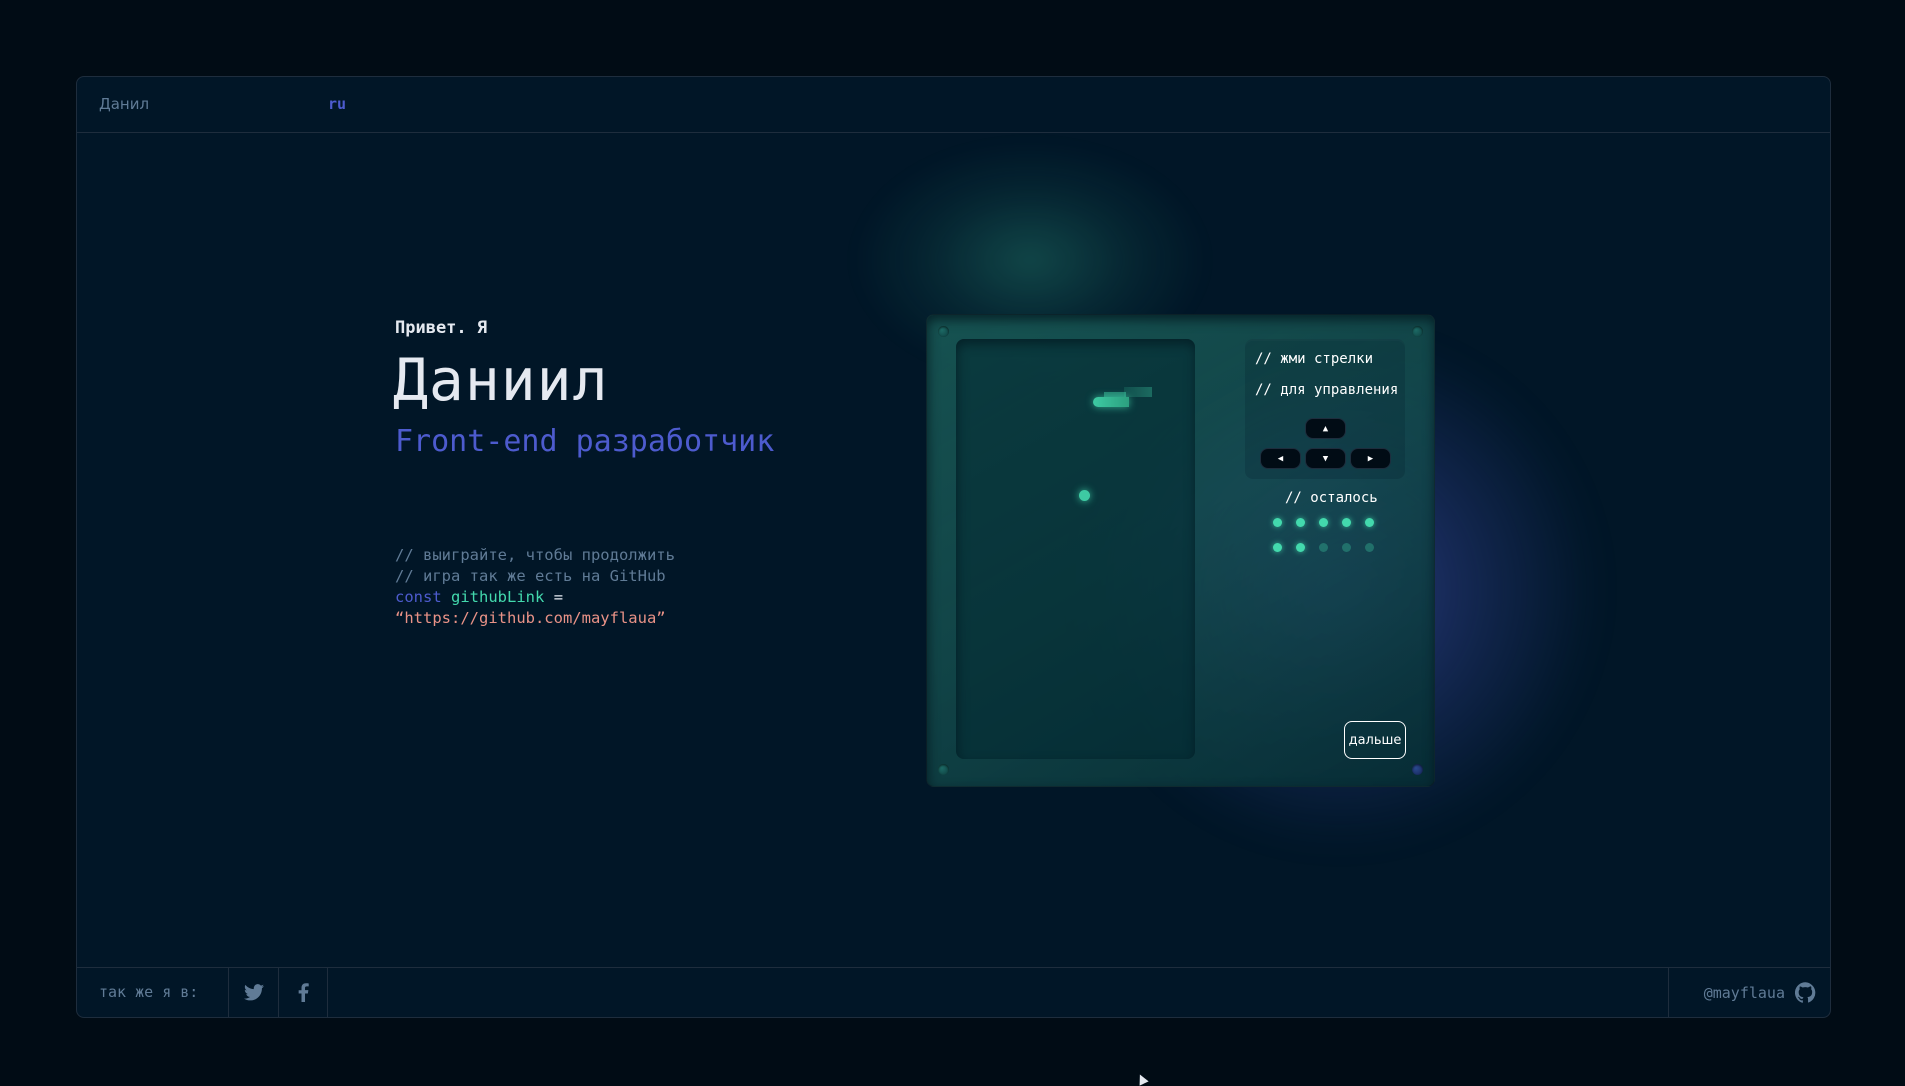  I want to click on code-keyword: const, so click(418, 597).